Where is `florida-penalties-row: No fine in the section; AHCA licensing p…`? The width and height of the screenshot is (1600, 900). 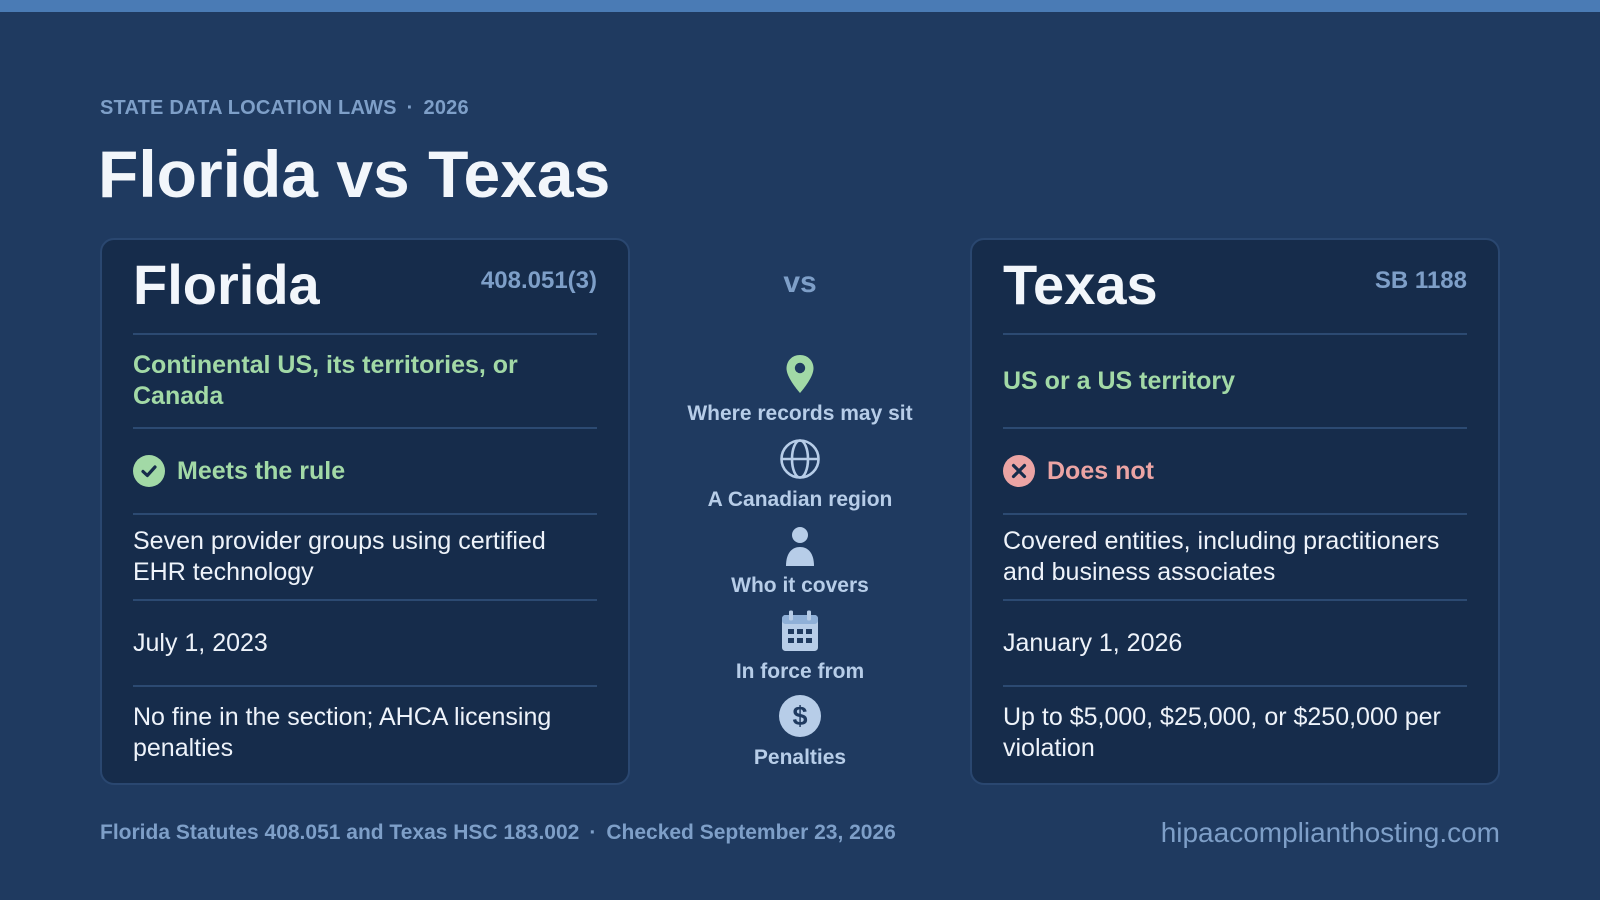
florida-penalties-row: No fine in the section; AHCA licensing p… is located at coordinates (365, 732).